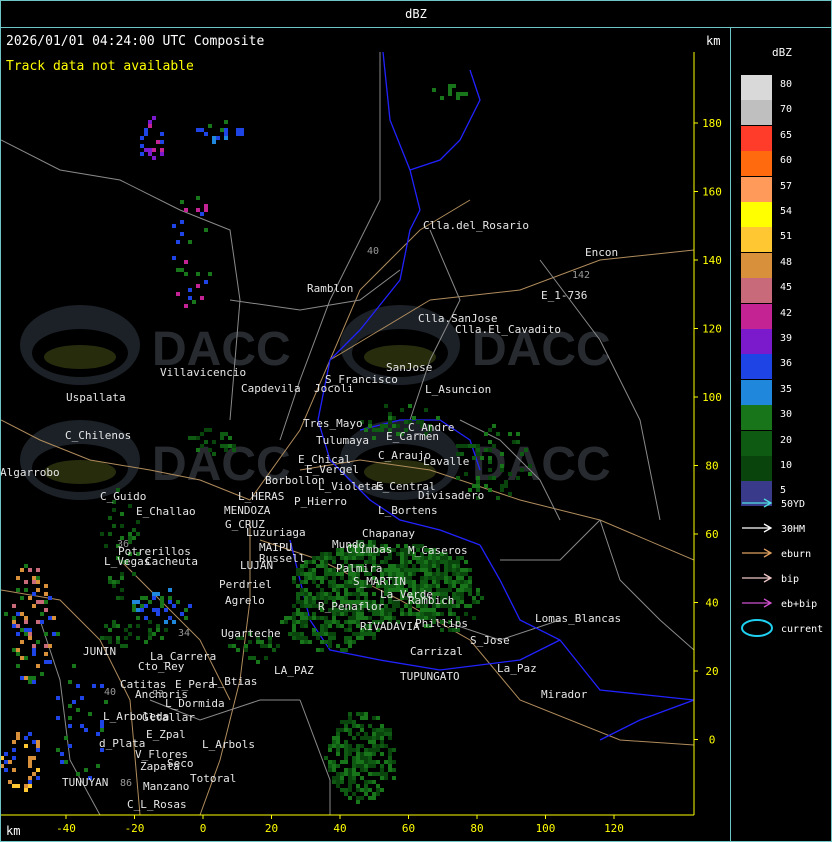 This screenshot has height=842, width=832. Describe the element at coordinates (508, 329) in the screenshot. I see `place-label: Clla.El_Cavadito` at that location.